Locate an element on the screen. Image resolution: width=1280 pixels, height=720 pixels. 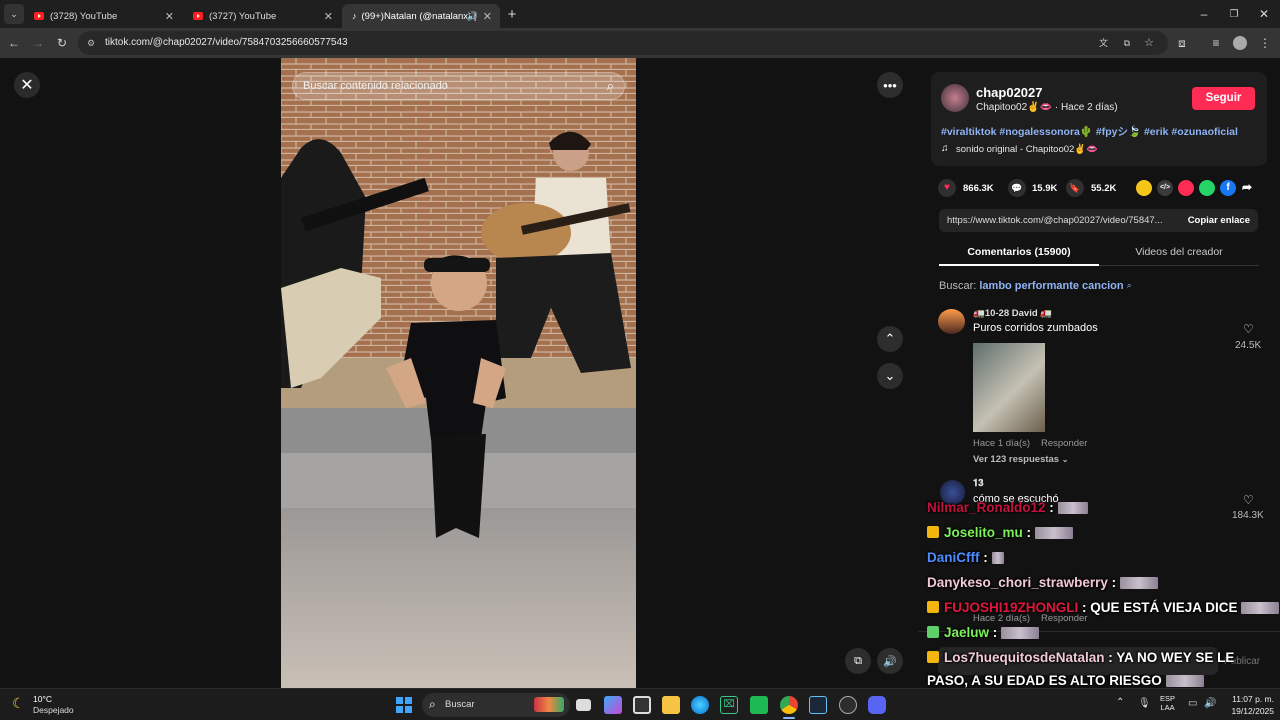
maximize-icon: ❐ is located at coordinates (1234, 14).